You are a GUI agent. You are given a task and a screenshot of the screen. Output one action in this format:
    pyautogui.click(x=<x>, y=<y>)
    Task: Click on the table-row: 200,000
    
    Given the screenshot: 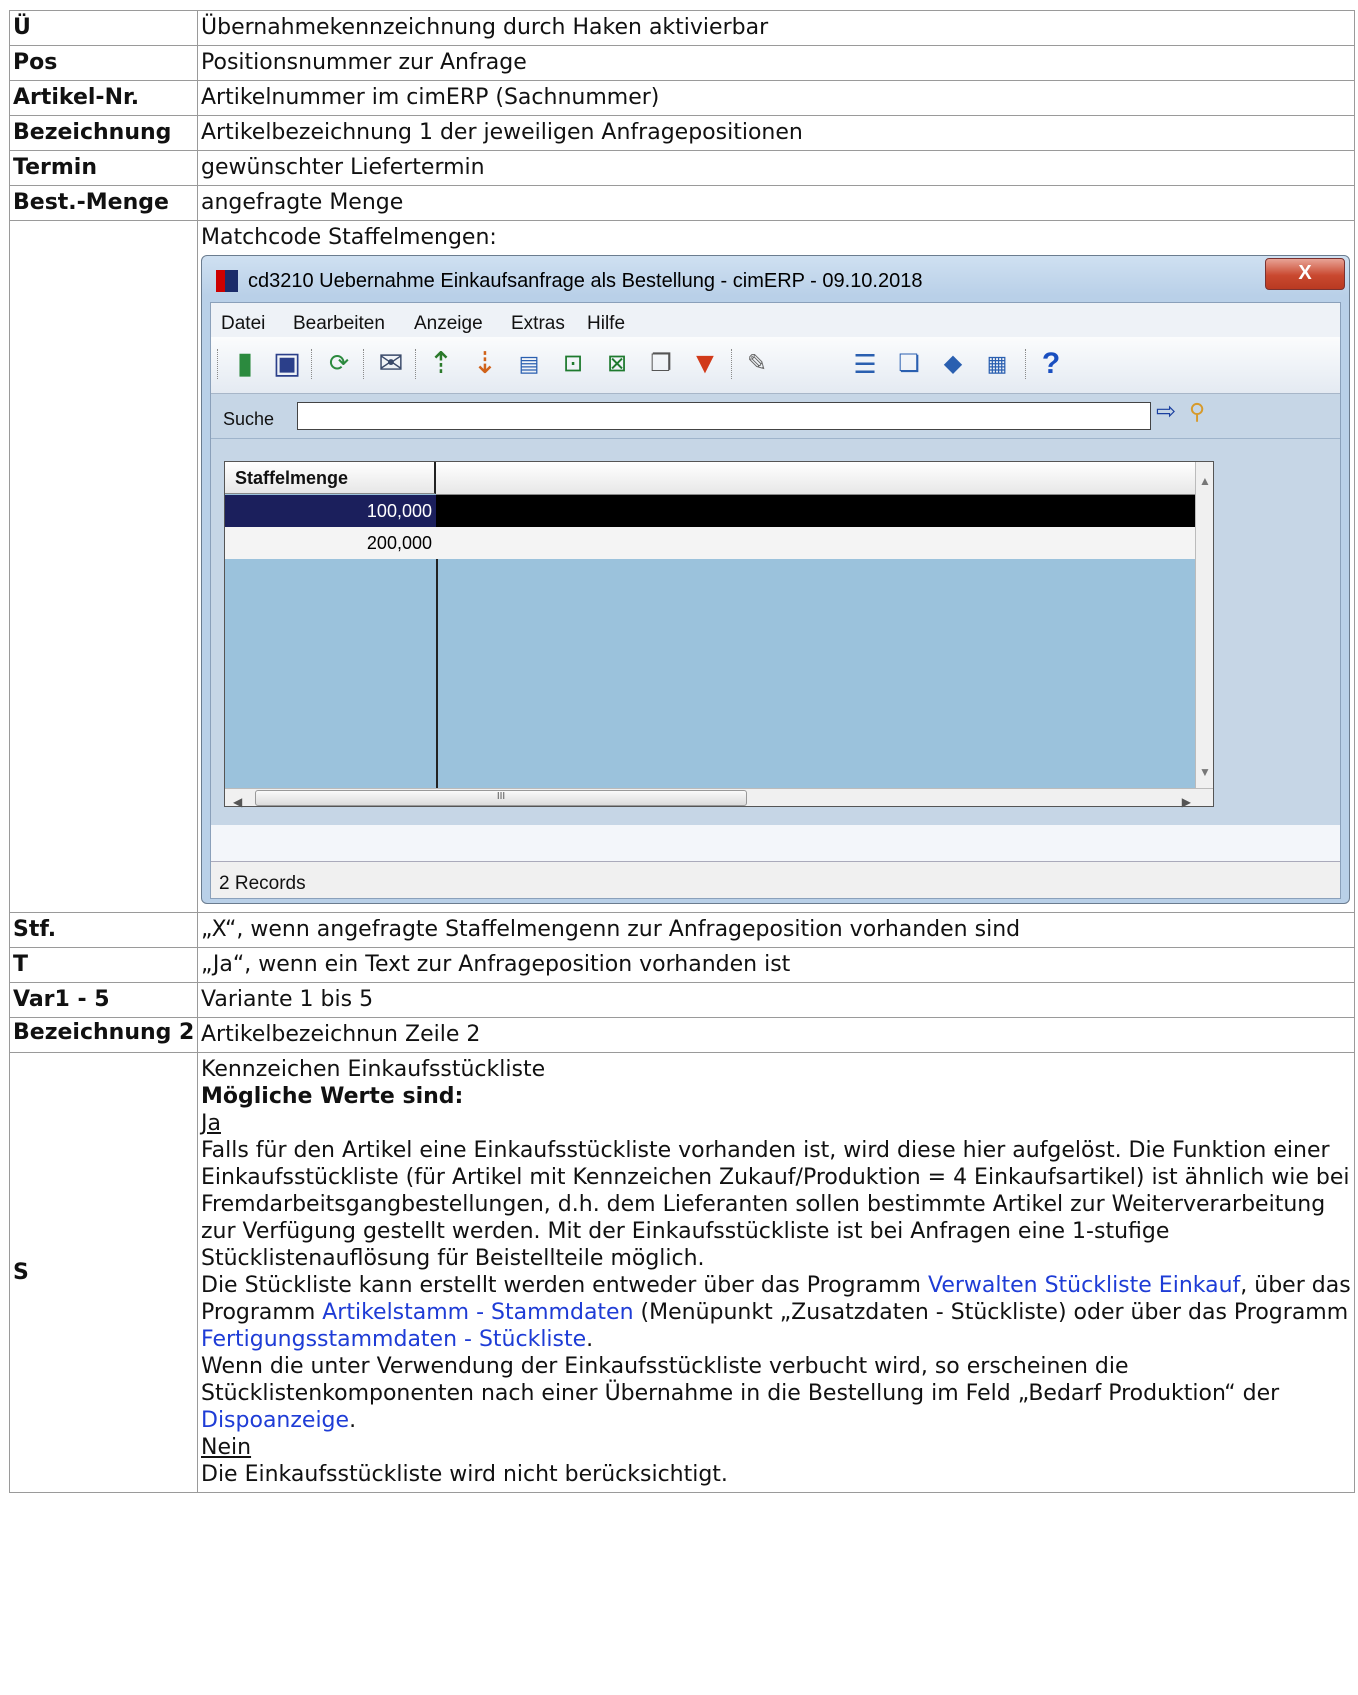 What is the action you would take?
    pyautogui.click(x=710, y=543)
    